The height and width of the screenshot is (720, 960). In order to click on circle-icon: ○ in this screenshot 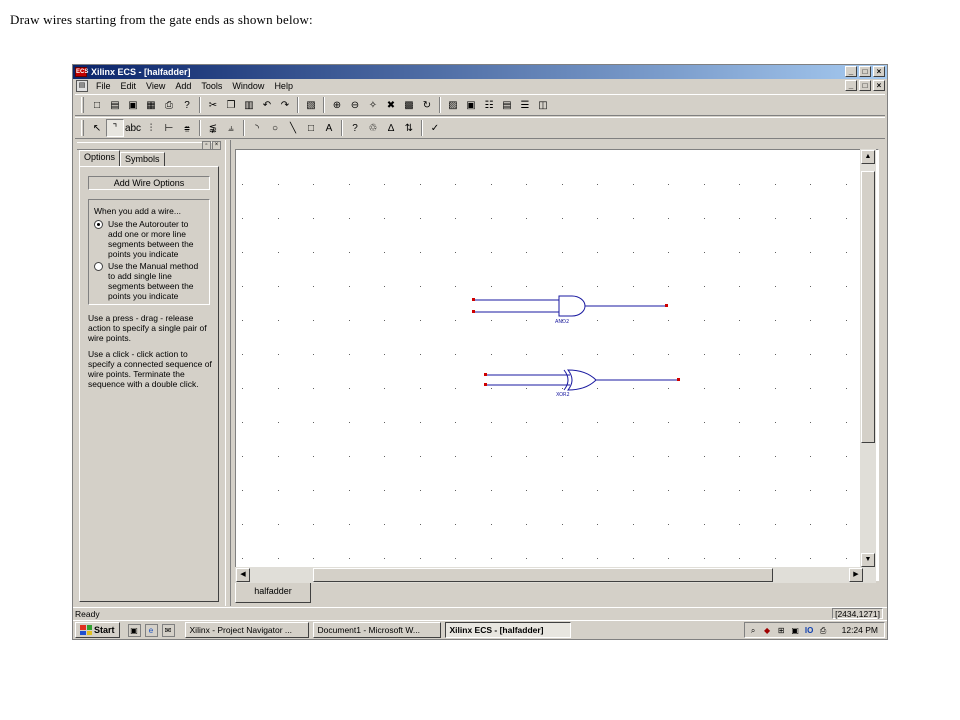, I will do `click(275, 128)`.